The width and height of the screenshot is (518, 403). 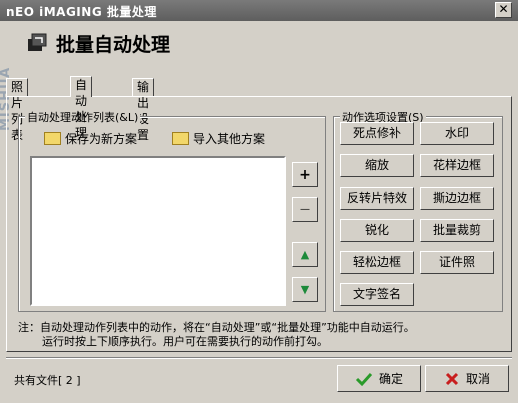 I want to click on save-new-scheme-button: 保存为新方案, so click(x=90, y=138).